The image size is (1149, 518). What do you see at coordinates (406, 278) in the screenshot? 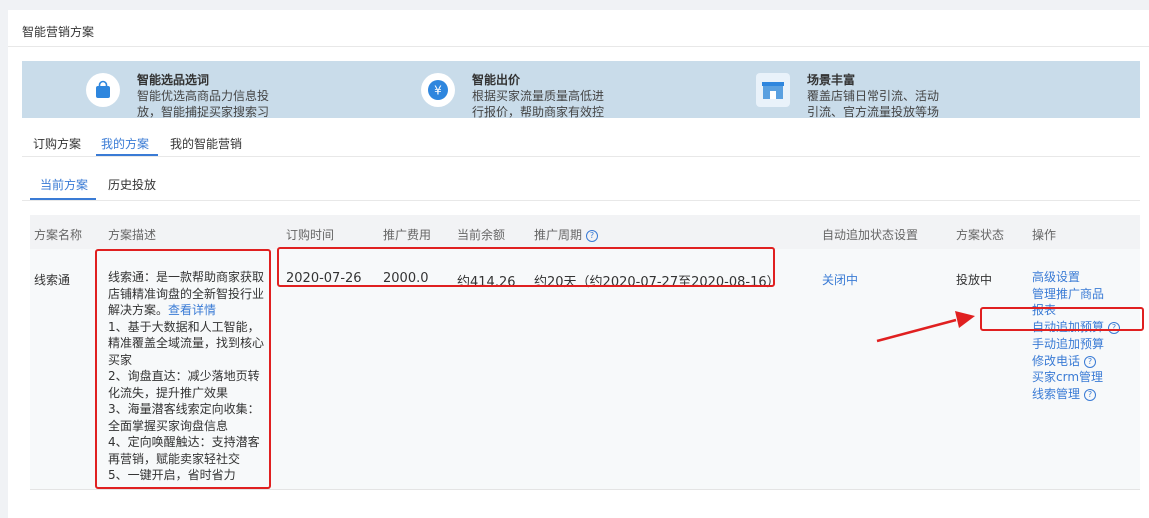
I see `promotion-fee: 2000.0` at bounding box center [406, 278].